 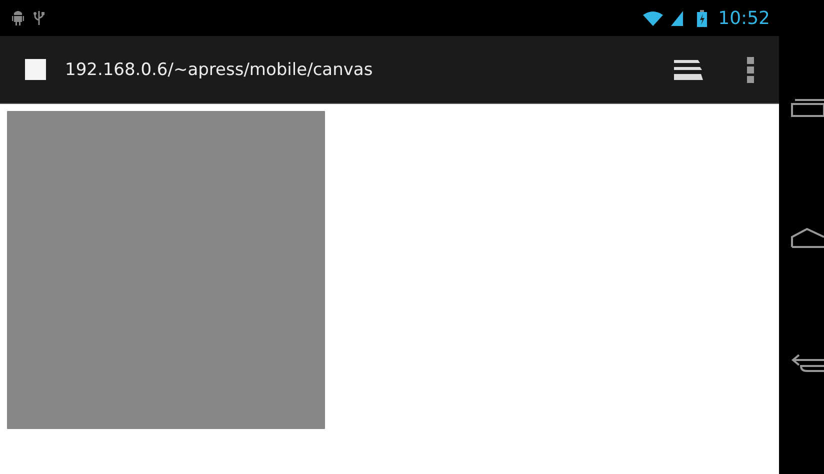 What do you see at coordinates (39, 18) in the screenshot?
I see `usb-icon` at bounding box center [39, 18].